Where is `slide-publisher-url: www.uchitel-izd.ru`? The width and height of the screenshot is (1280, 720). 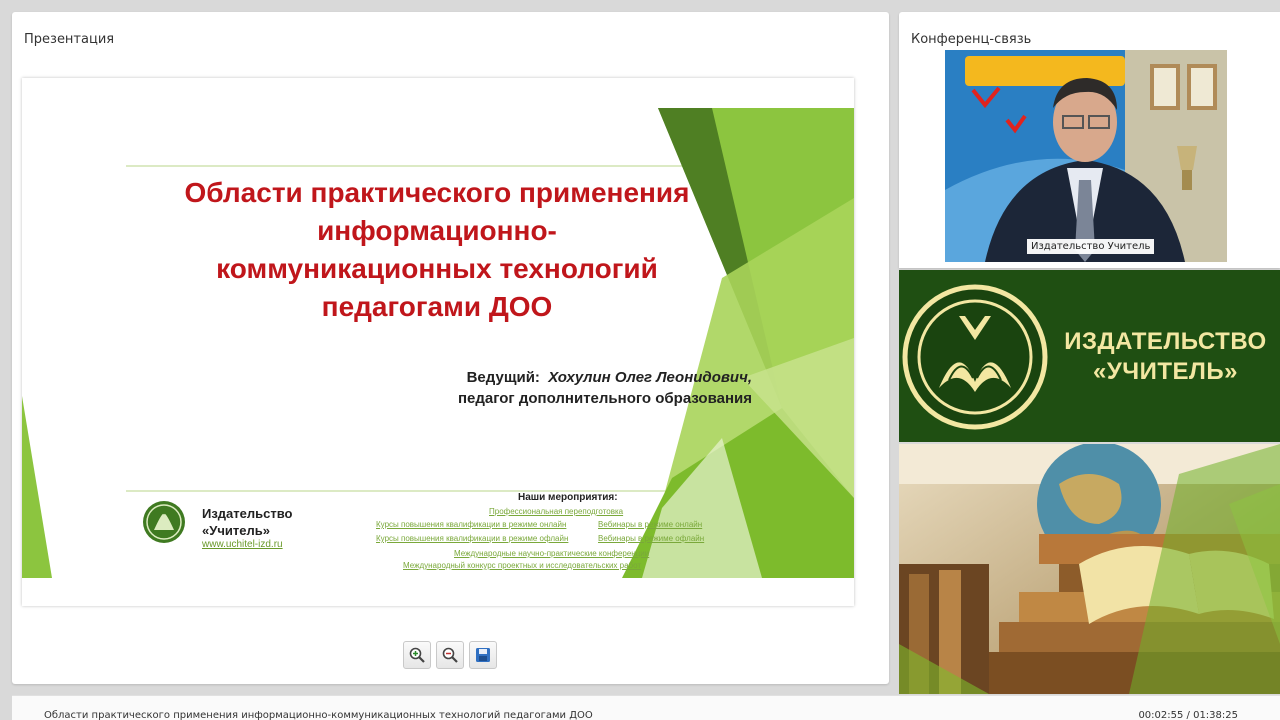 slide-publisher-url: www.uchitel-izd.ru is located at coordinates (242, 544).